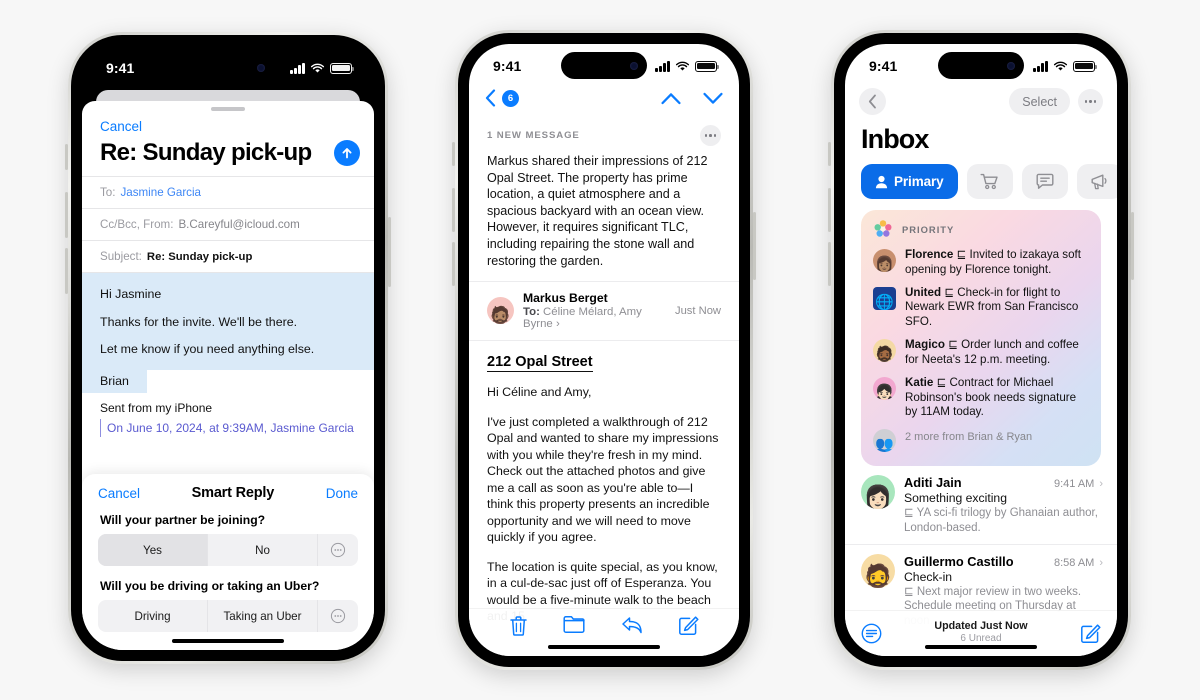 This screenshot has width=1200, height=700. Describe the element at coordinates (263, 550) in the screenshot. I see `smart-reply-option-no: No` at that location.